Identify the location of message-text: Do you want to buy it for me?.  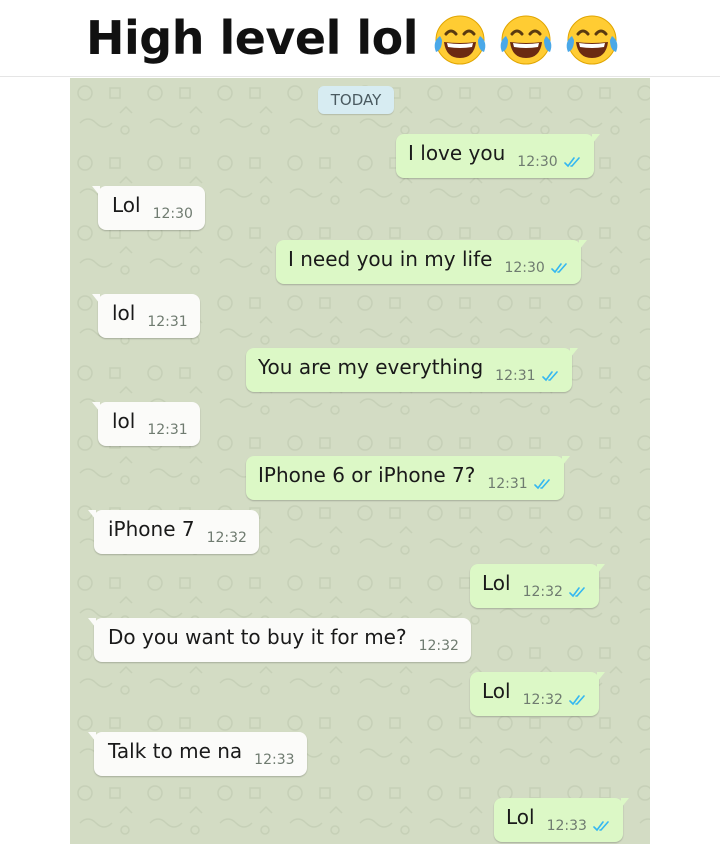
(257, 637).